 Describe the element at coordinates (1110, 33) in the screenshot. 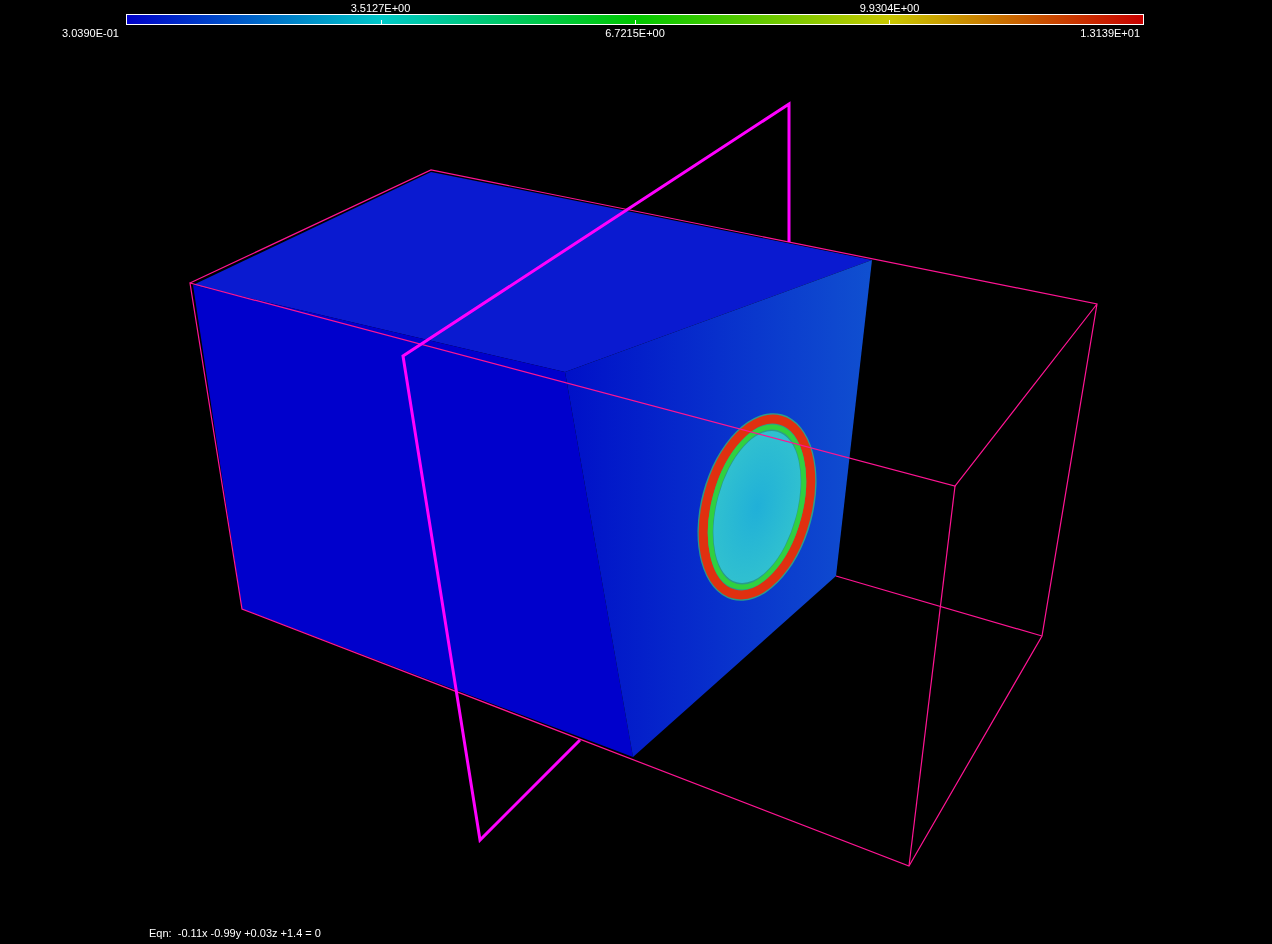

I see `colorbar-tick-label: 1.3139E+01` at that location.